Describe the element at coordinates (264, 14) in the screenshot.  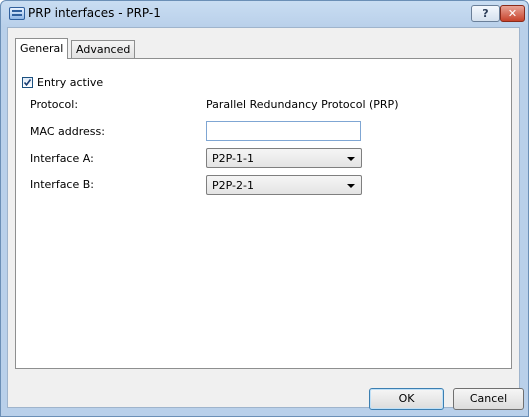
I see `title-bar: PRP interfaces - PRP-1 ? ✕` at that location.